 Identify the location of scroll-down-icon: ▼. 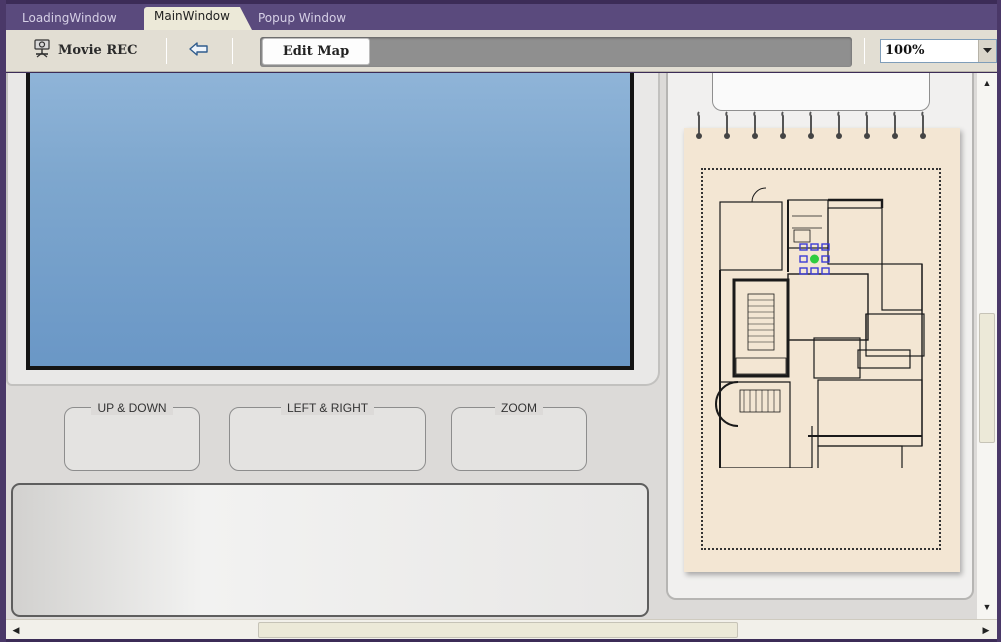
(987, 607).